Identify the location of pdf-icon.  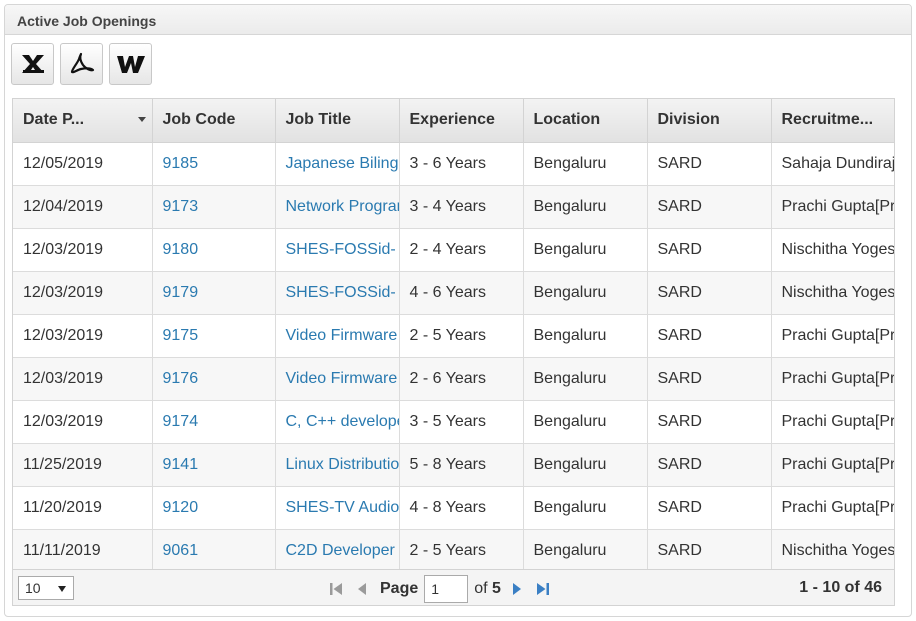
(82, 64).